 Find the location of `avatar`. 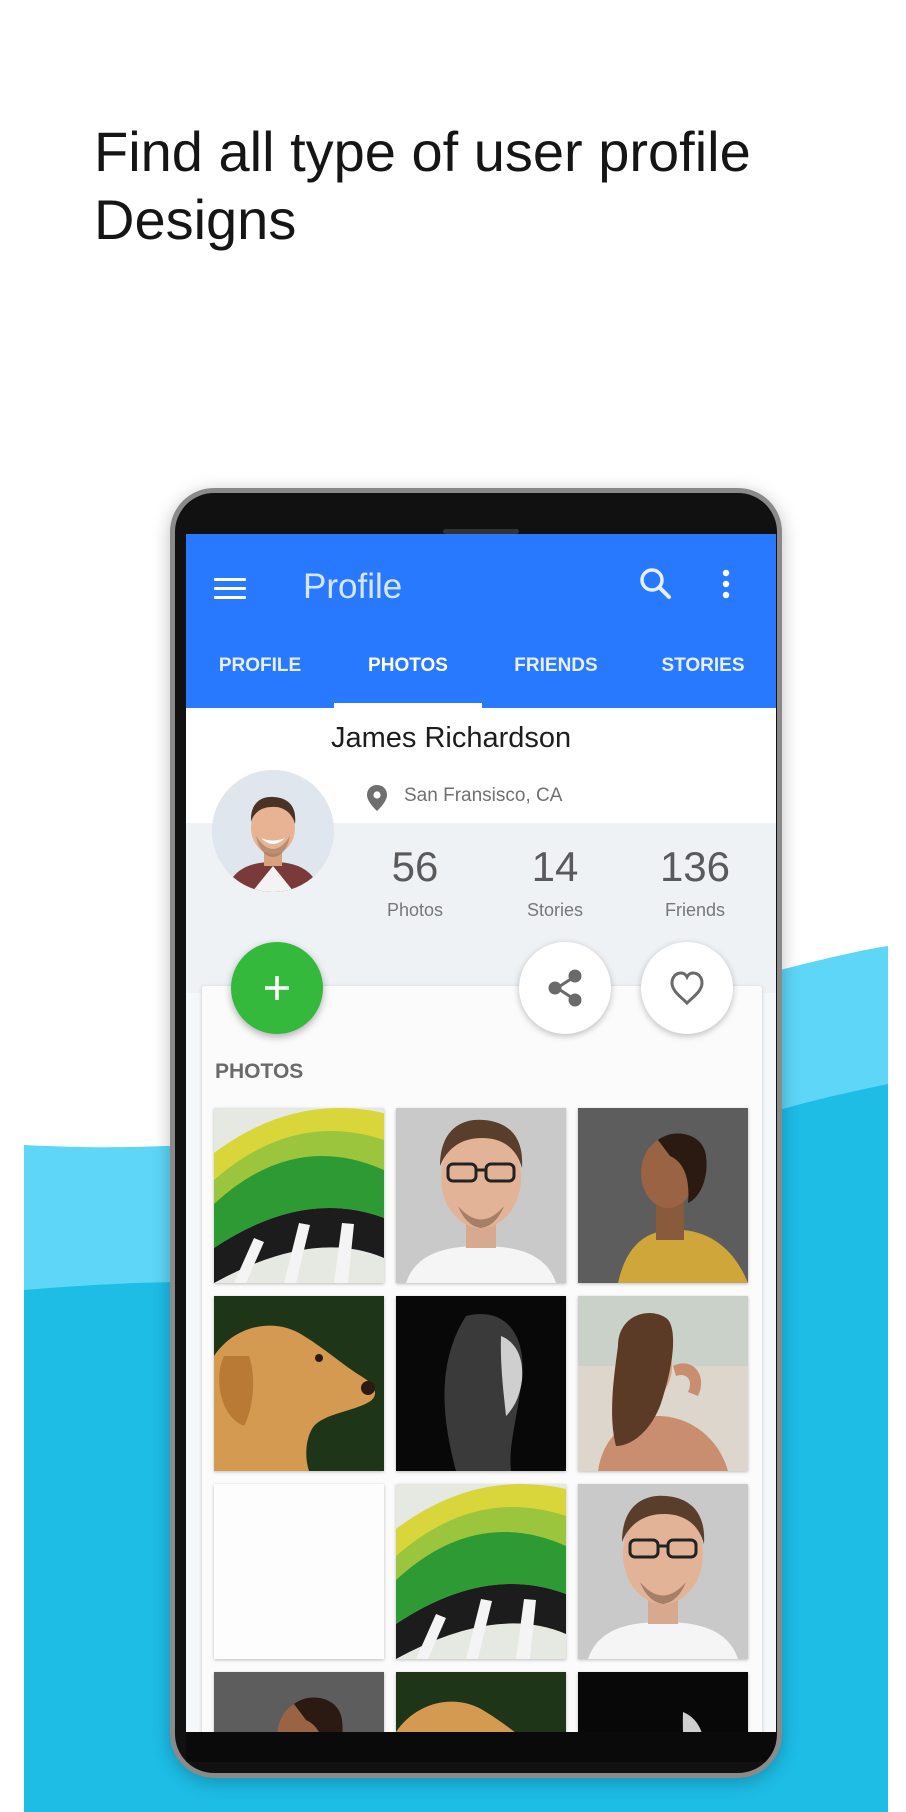

avatar is located at coordinates (273, 831).